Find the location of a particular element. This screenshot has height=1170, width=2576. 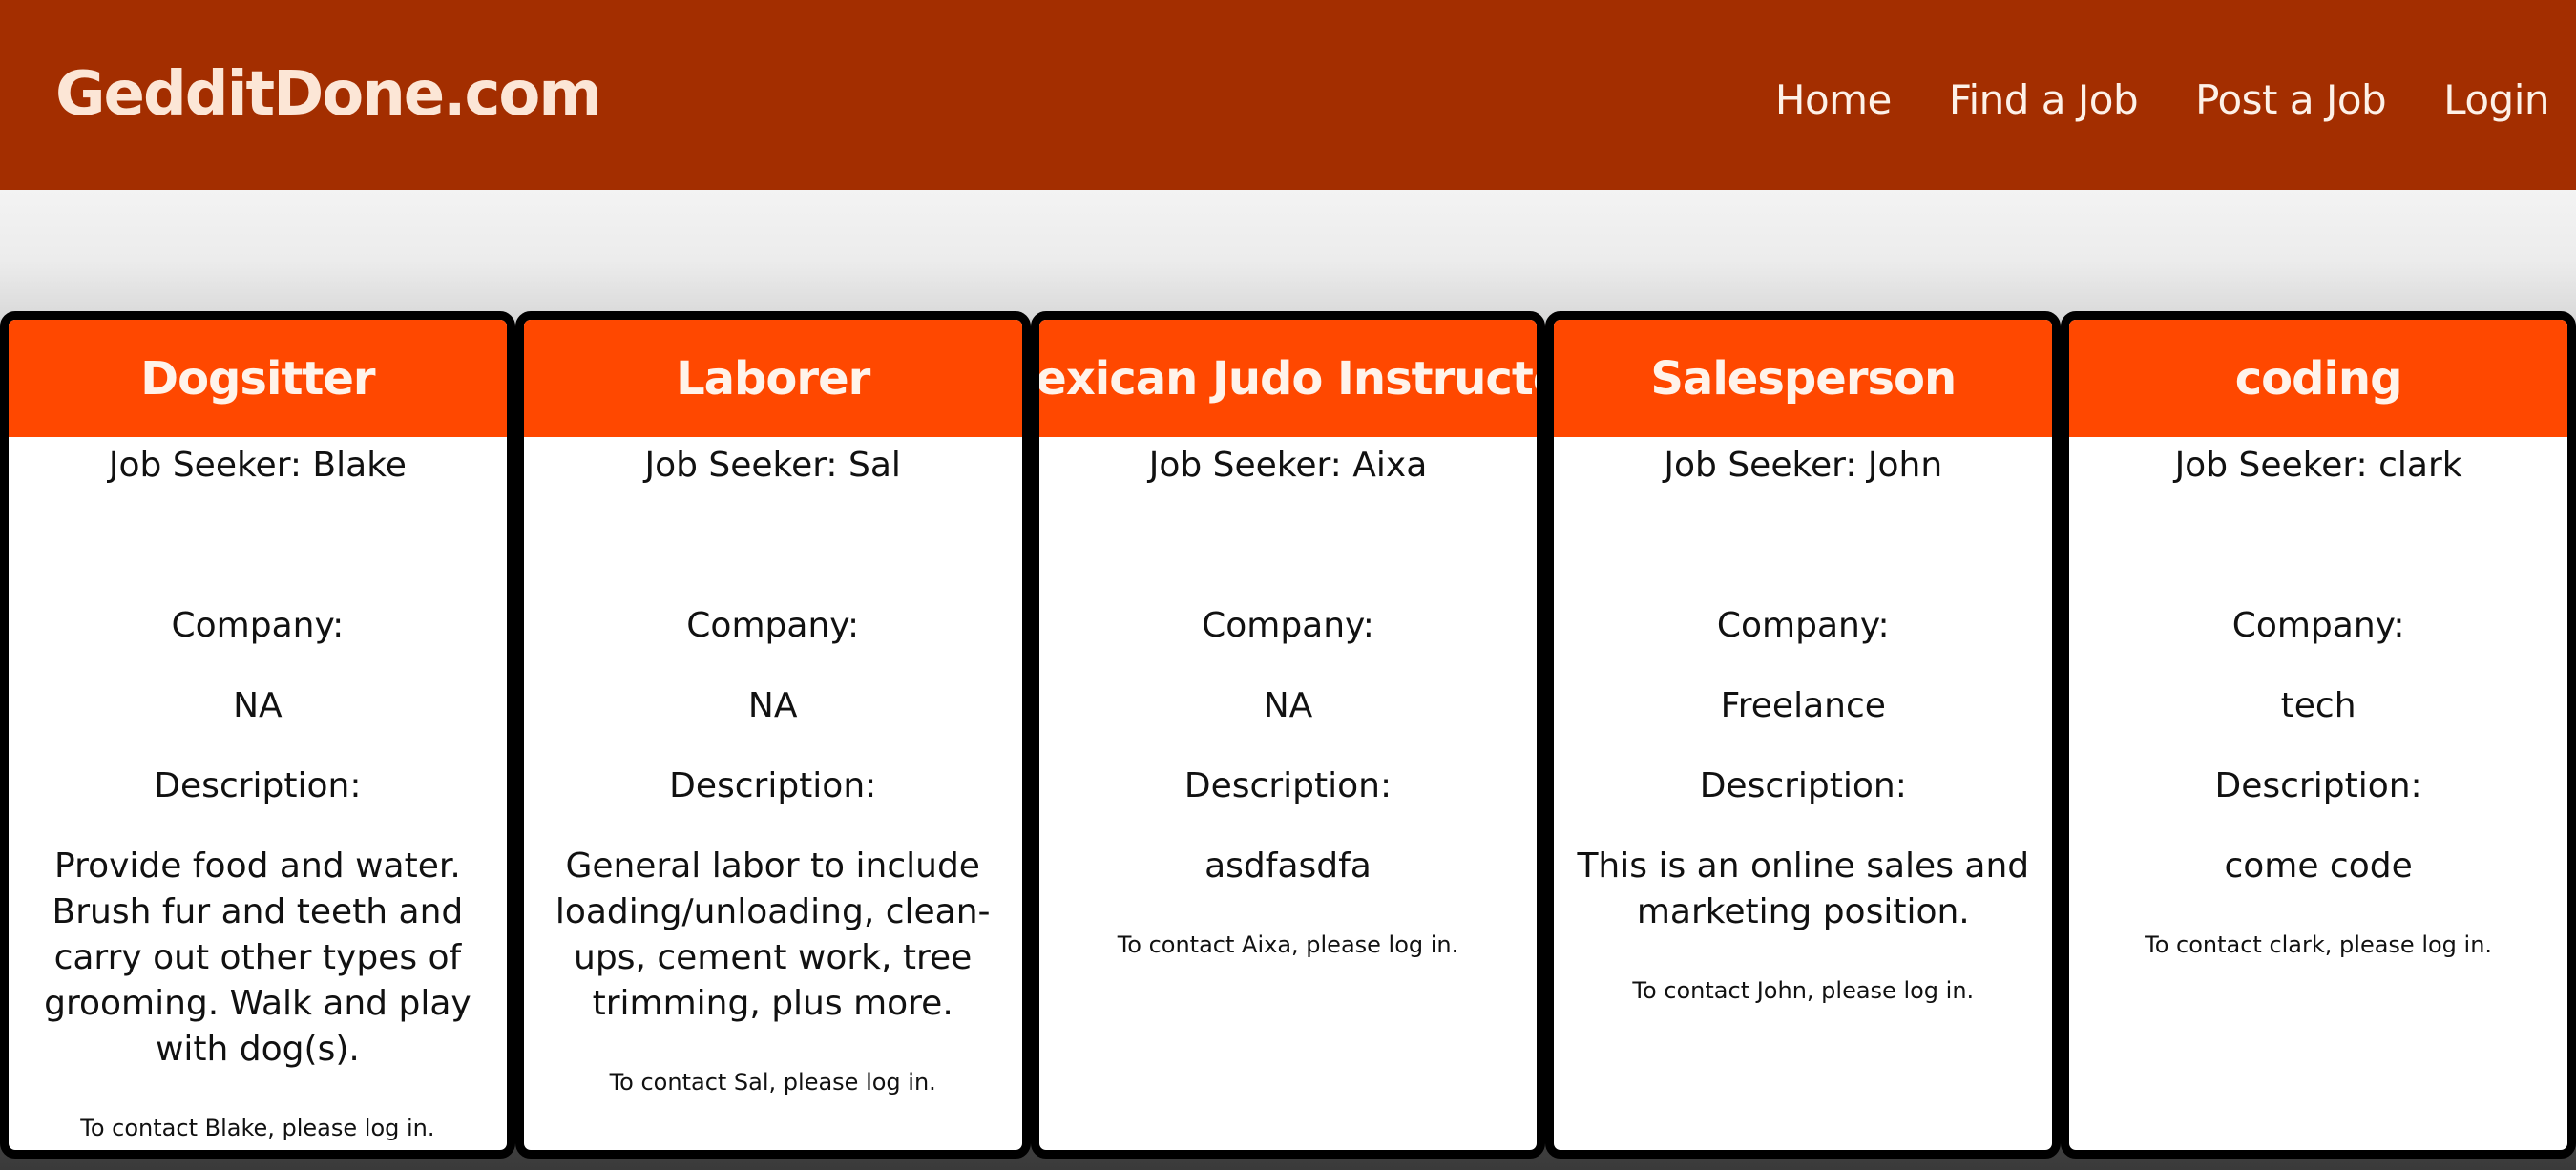

job-title: Mexican Judo Instructor is located at coordinates (1287, 378).